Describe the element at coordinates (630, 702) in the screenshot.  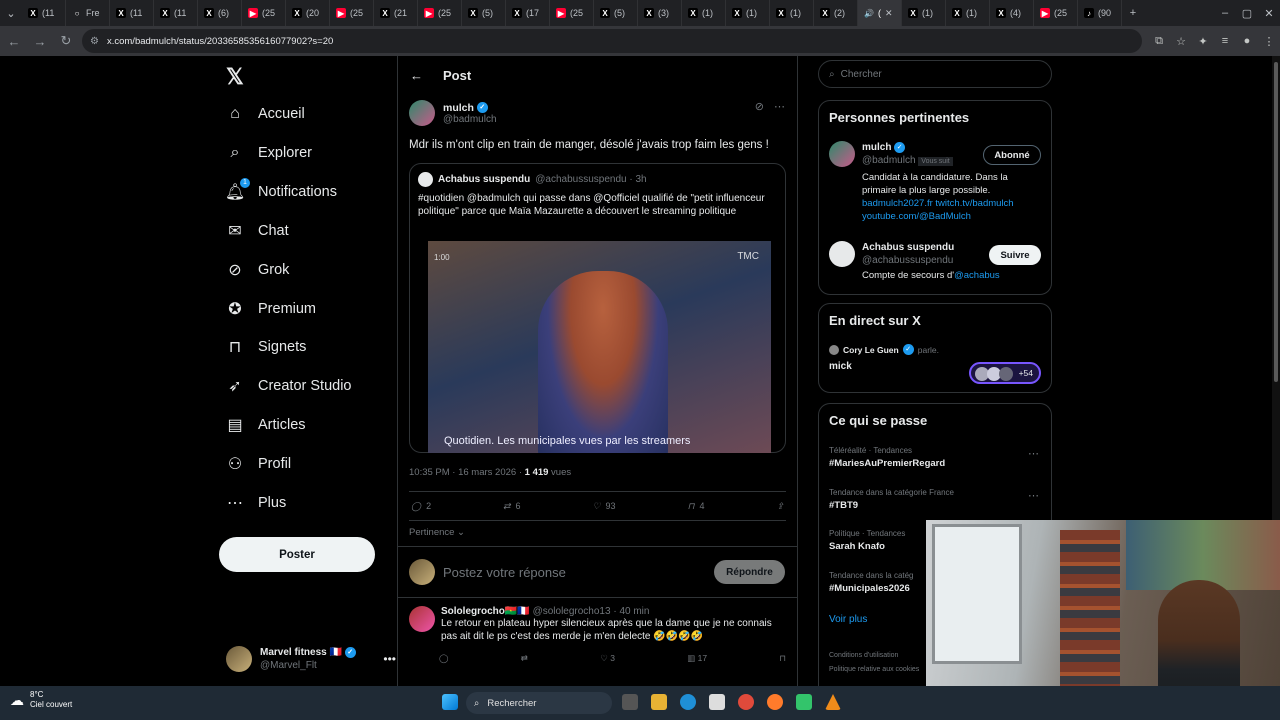
I see `task-view-icon` at that location.